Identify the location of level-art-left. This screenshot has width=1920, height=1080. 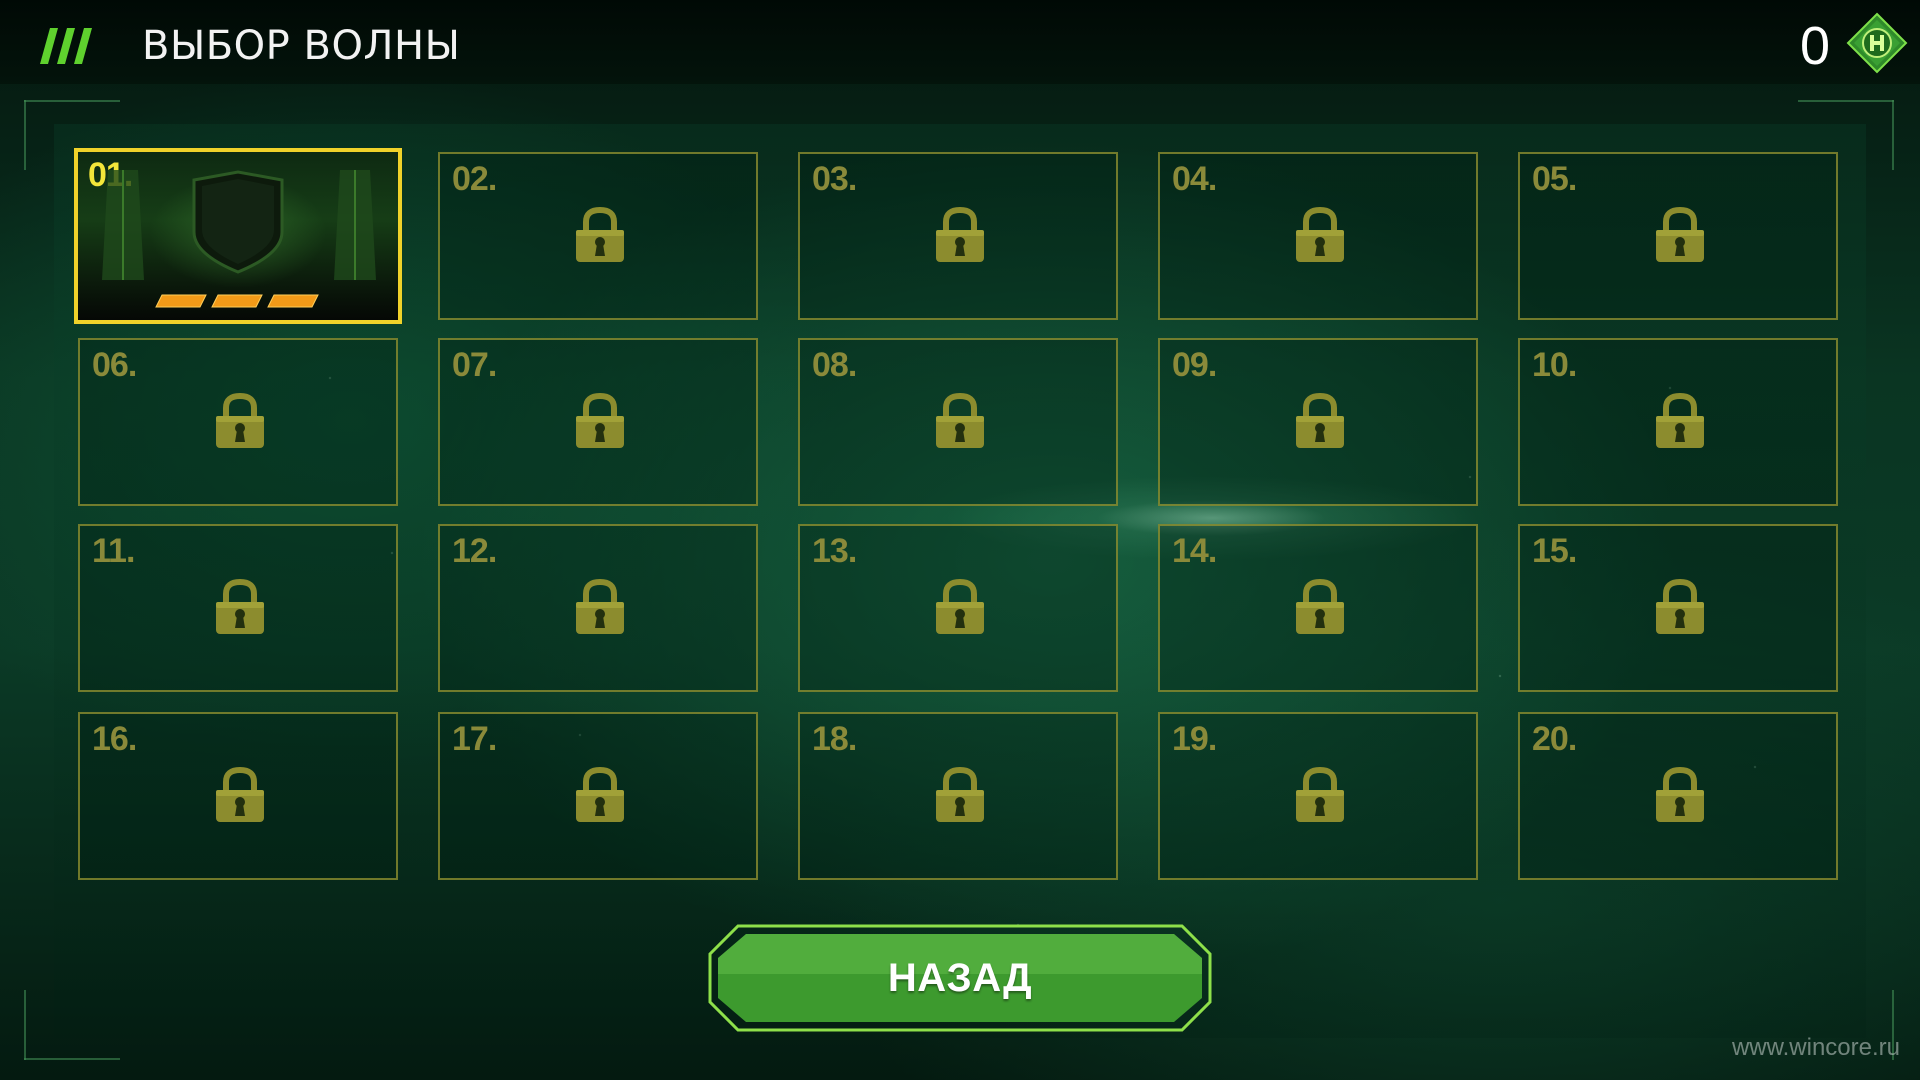
(123, 225).